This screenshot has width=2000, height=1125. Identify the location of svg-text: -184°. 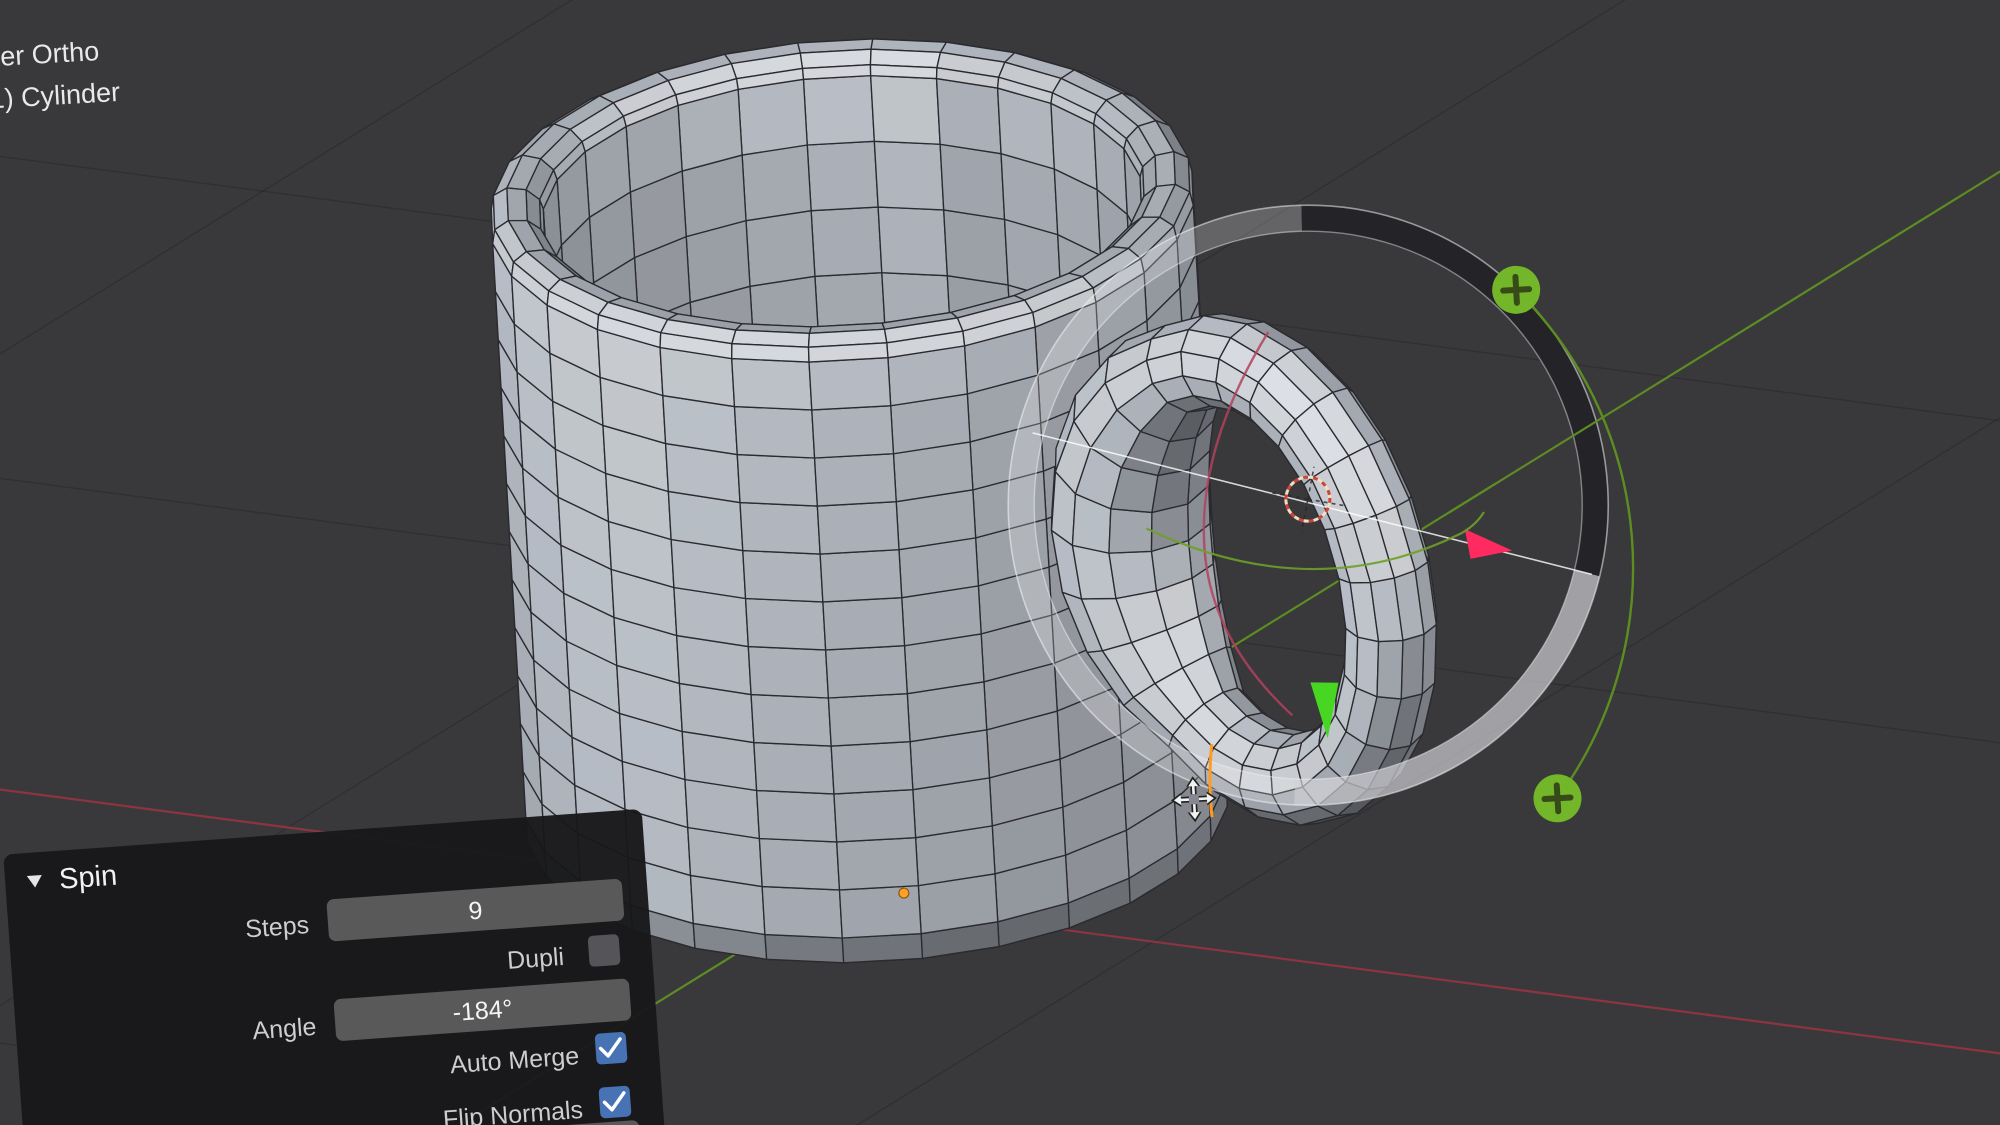
(483, 1011).